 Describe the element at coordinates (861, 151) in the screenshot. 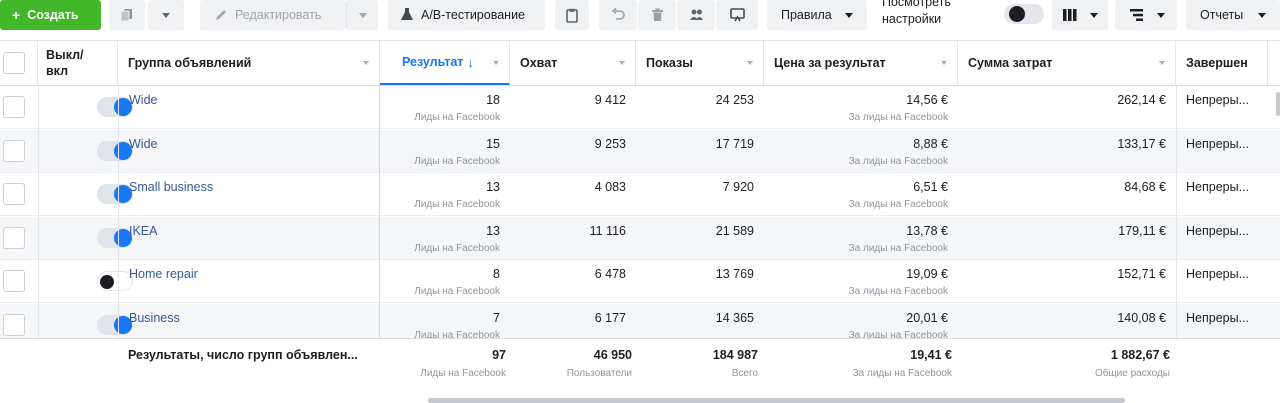

I see `cost-cell: 8,88 € За лиды на Facebook` at that location.